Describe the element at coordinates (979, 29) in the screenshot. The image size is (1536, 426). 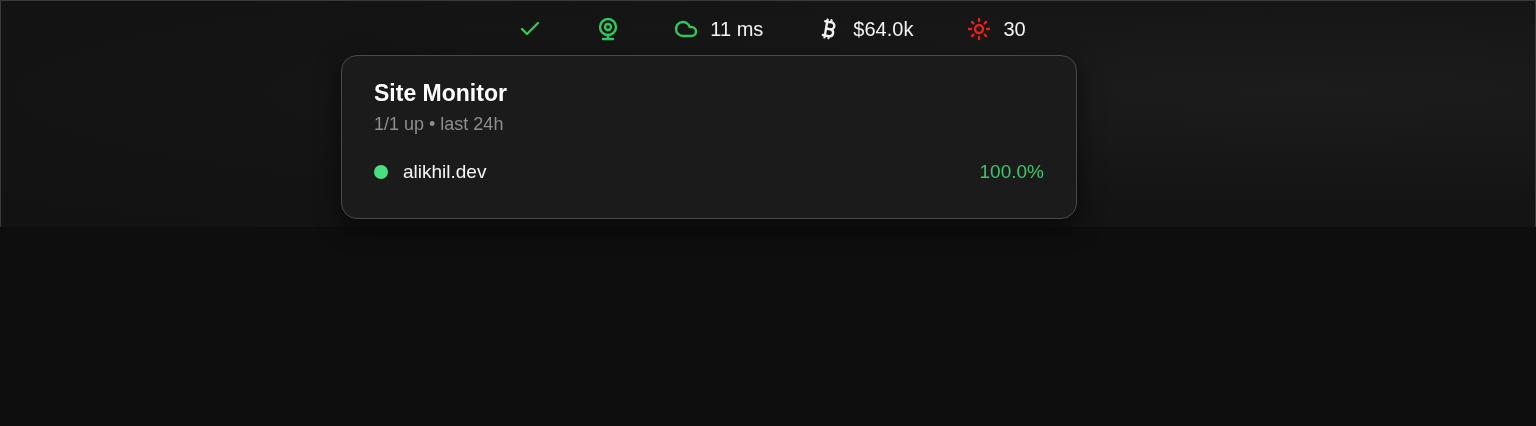
I see `sun-icon` at that location.